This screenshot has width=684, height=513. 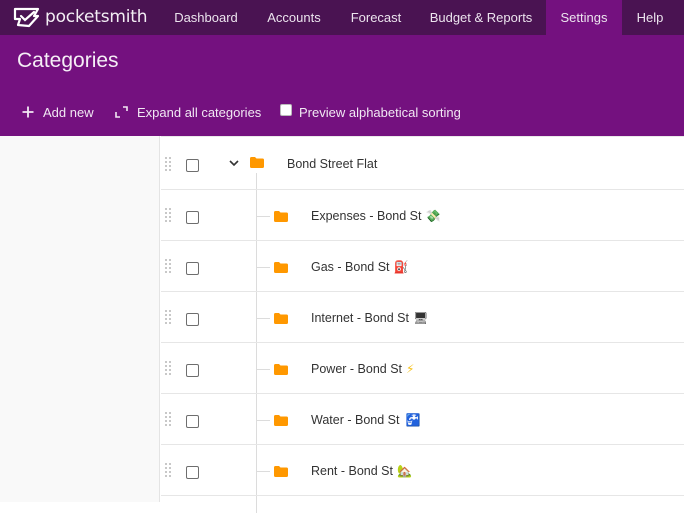 I want to click on house-with-garden-icon: 🏡, so click(x=404, y=471).